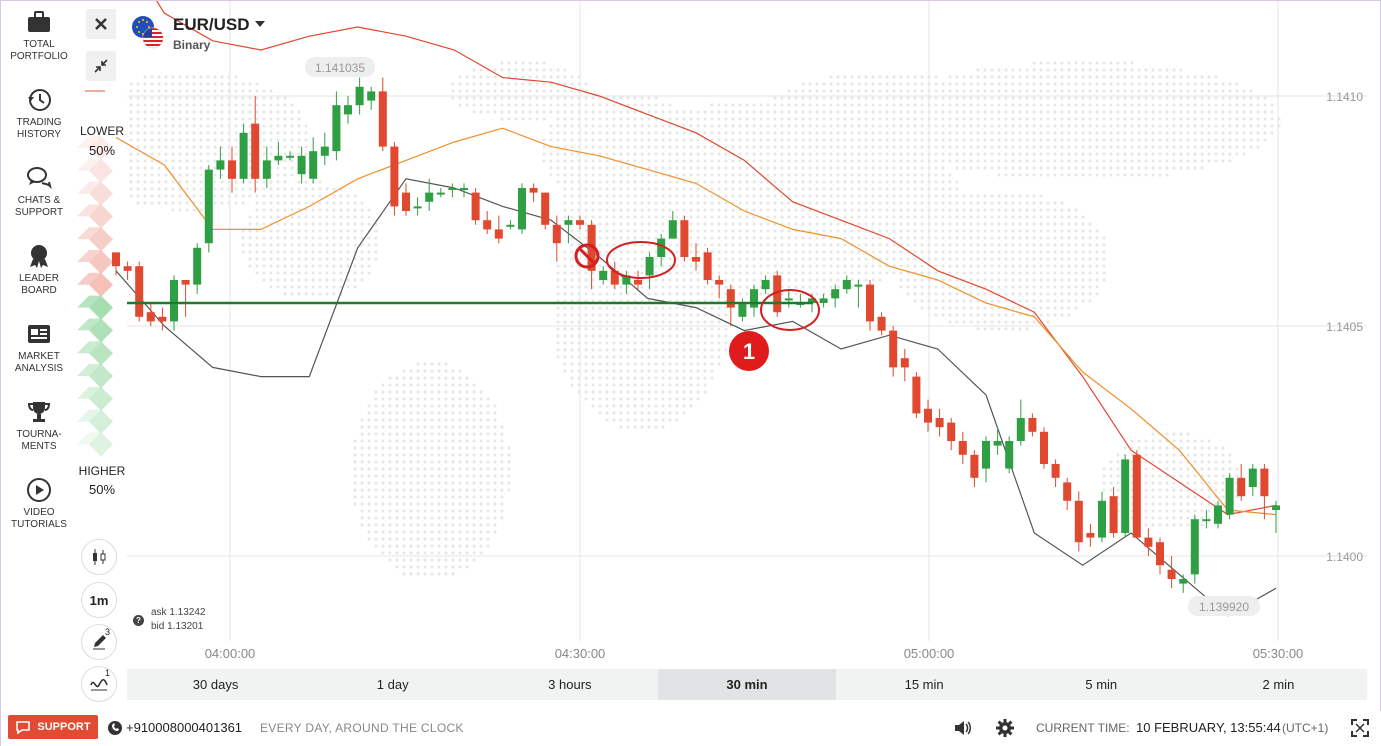  What do you see at coordinates (39, 192) in the screenshot?
I see `sidebar-item-chats: CHATS & SUPPORT` at bounding box center [39, 192].